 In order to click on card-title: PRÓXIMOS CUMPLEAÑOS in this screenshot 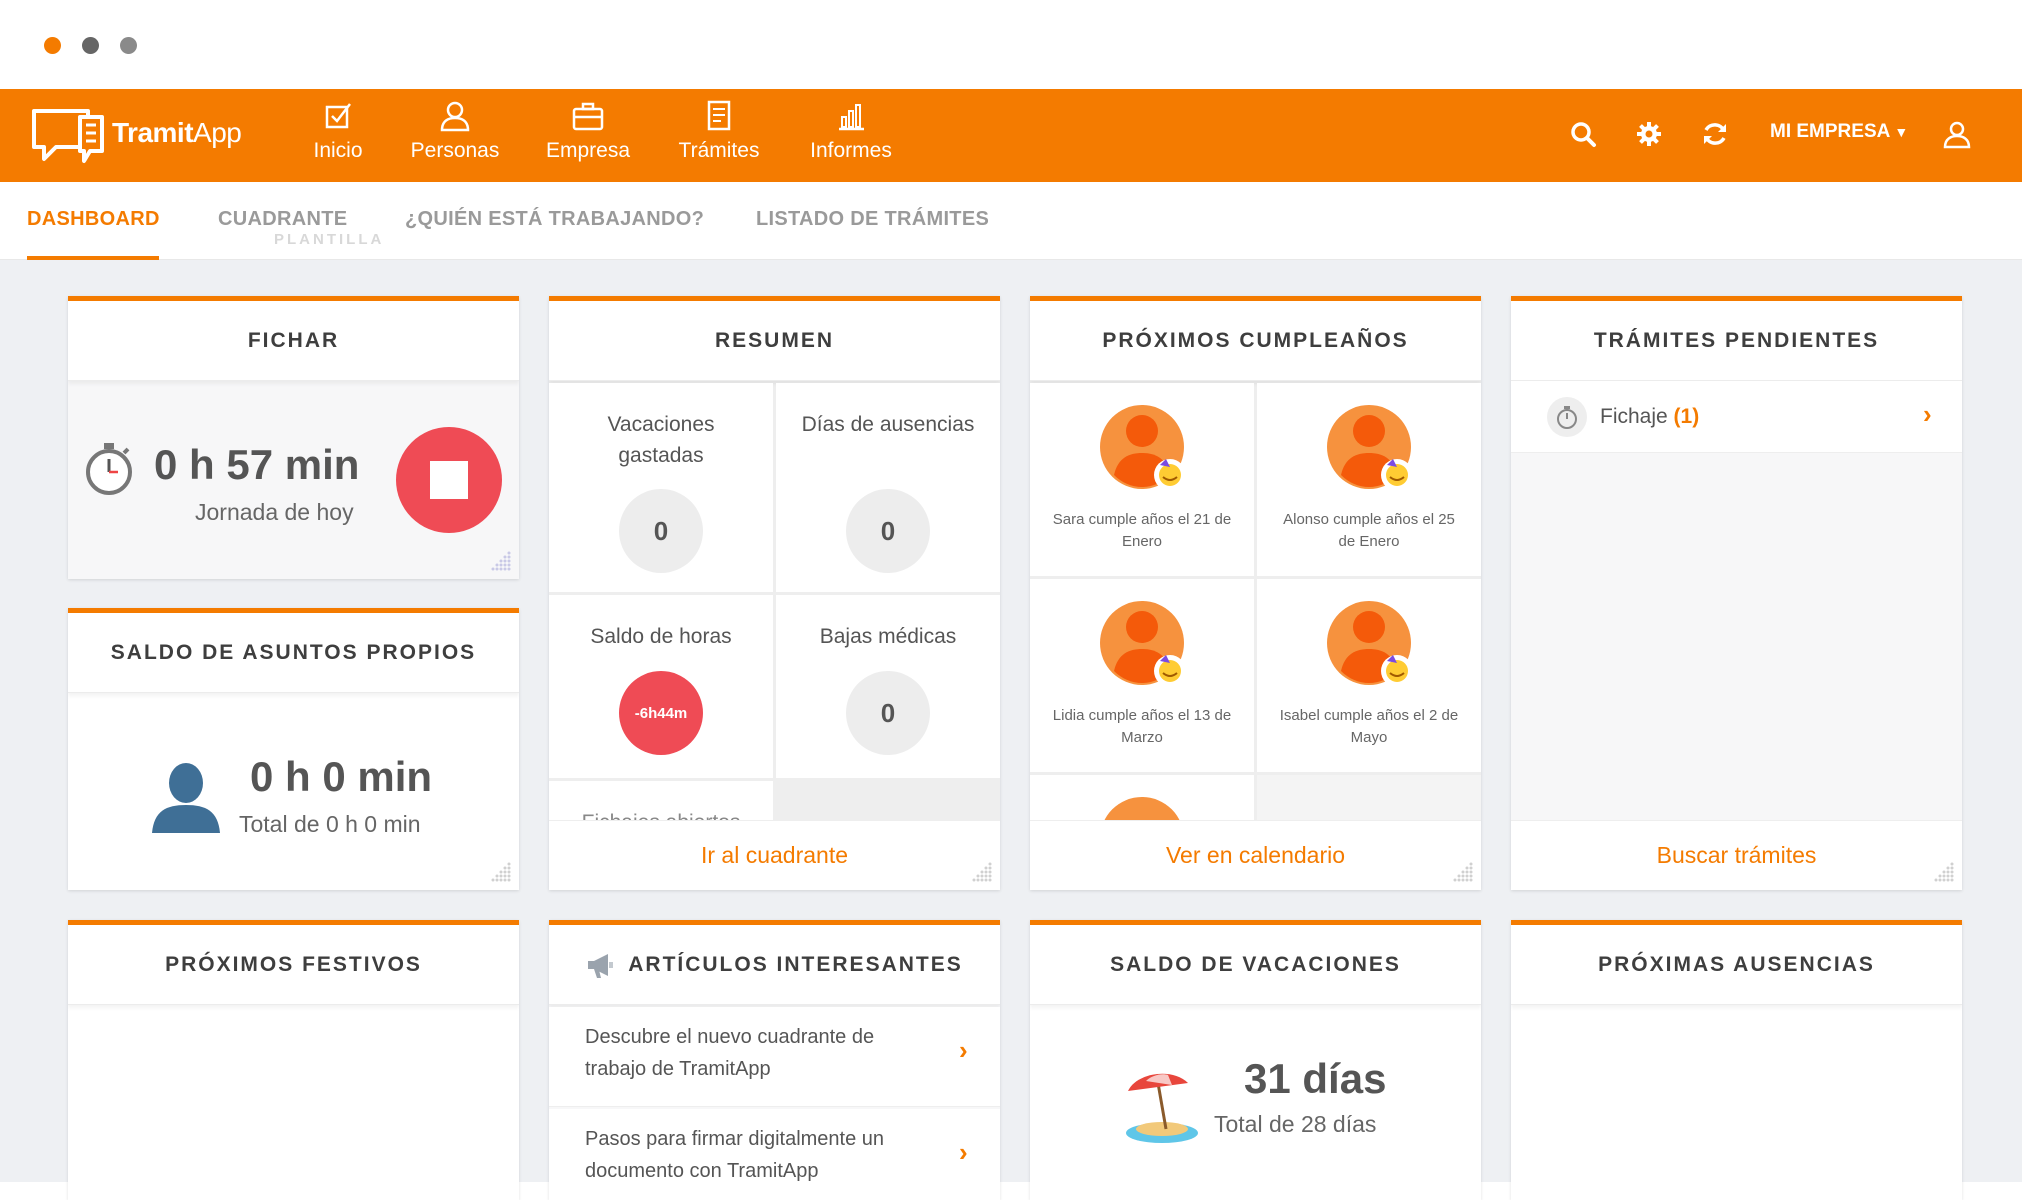, I will do `click(1255, 341)`.